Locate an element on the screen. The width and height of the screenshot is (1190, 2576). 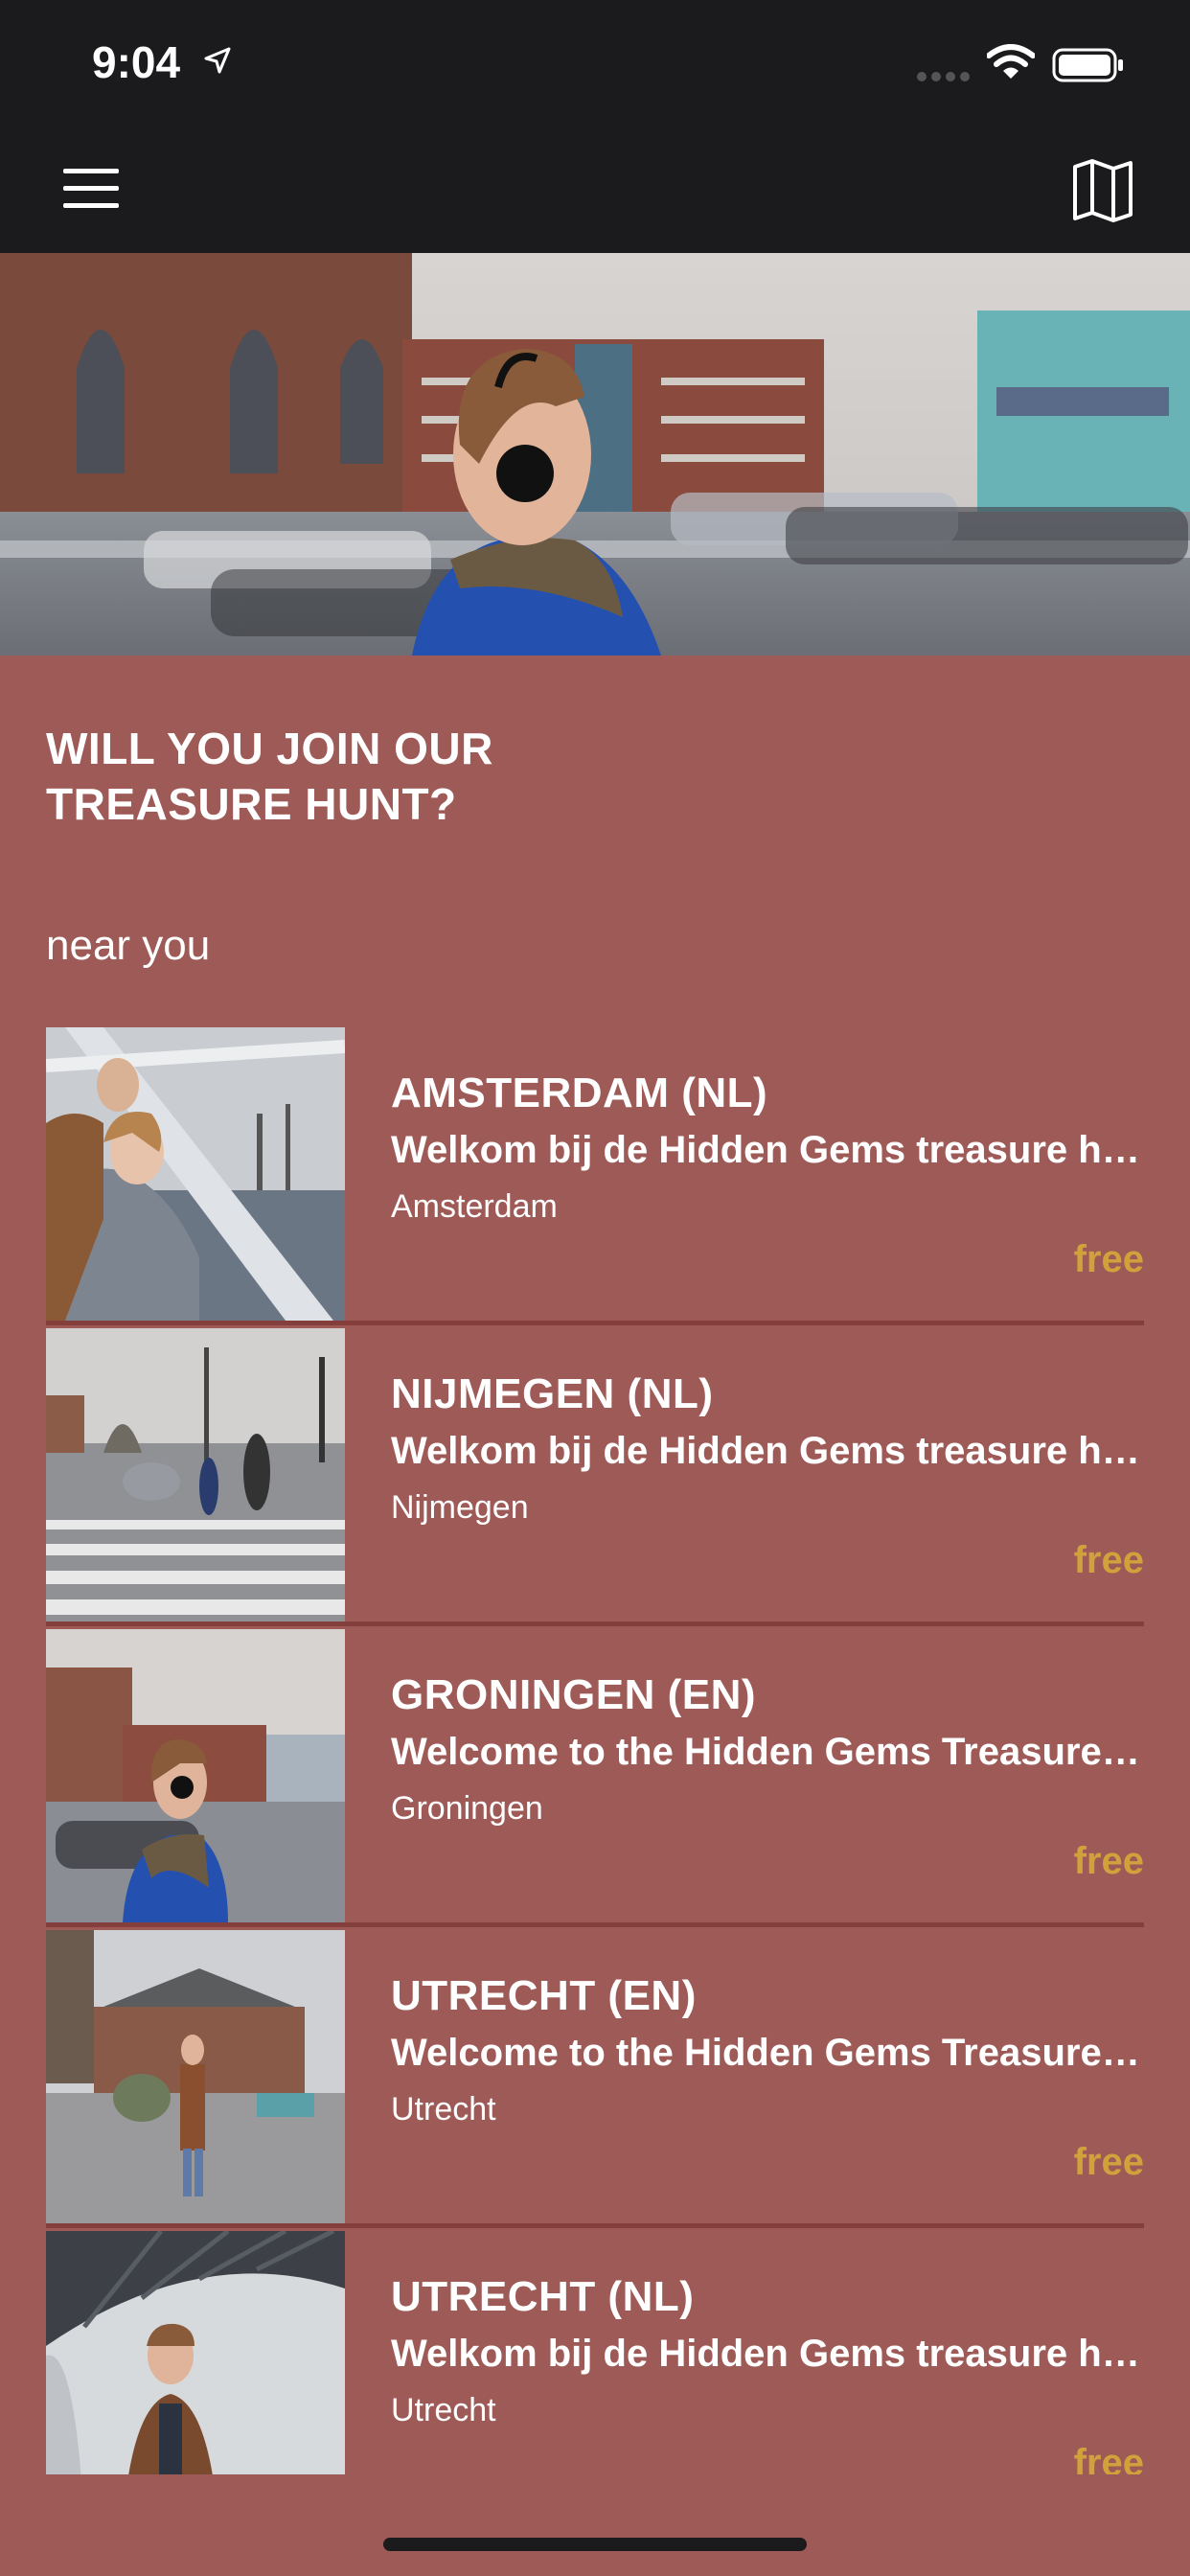
menu-button is located at coordinates (91, 190).